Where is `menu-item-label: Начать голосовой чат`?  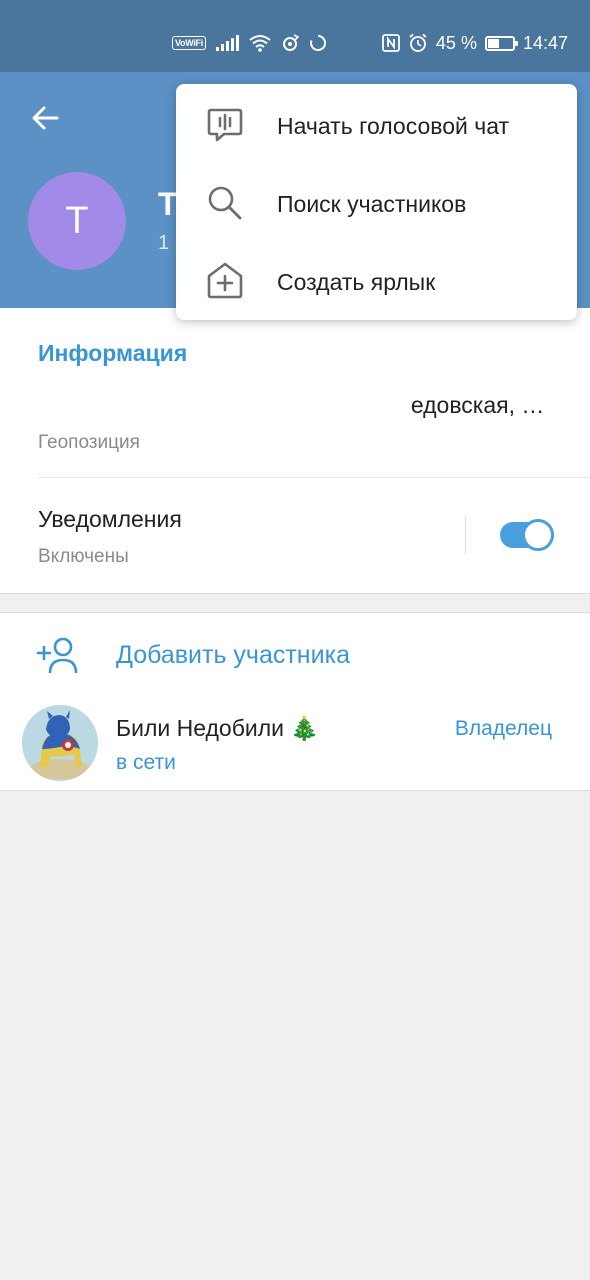
menu-item-label: Начать голосовой чат is located at coordinates (393, 126).